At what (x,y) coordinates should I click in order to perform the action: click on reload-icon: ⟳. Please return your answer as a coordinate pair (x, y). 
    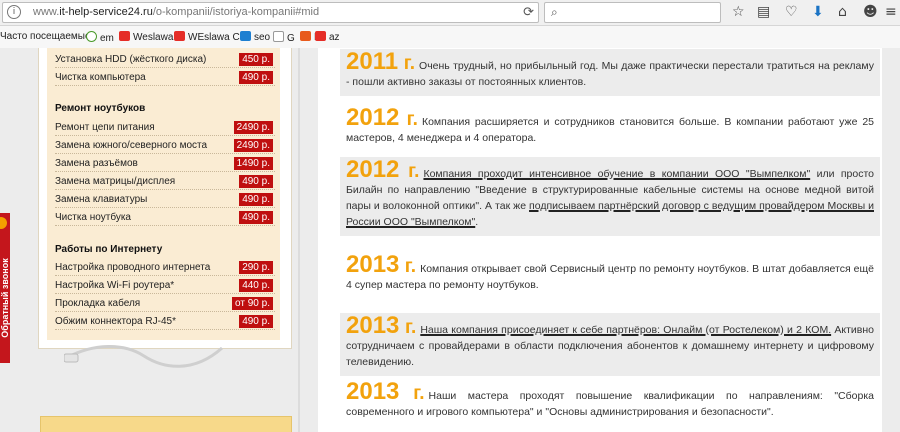
    Looking at the image, I should click on (528, 12).